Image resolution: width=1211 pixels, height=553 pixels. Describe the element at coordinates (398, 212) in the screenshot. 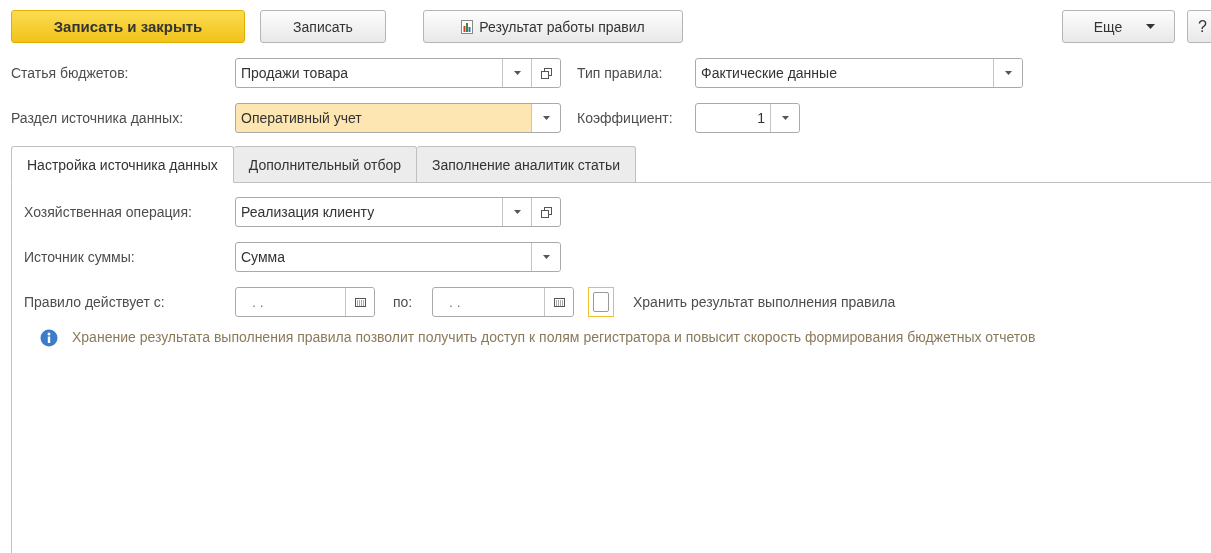

I see `operation-field: Реализация клиенту` at that location.